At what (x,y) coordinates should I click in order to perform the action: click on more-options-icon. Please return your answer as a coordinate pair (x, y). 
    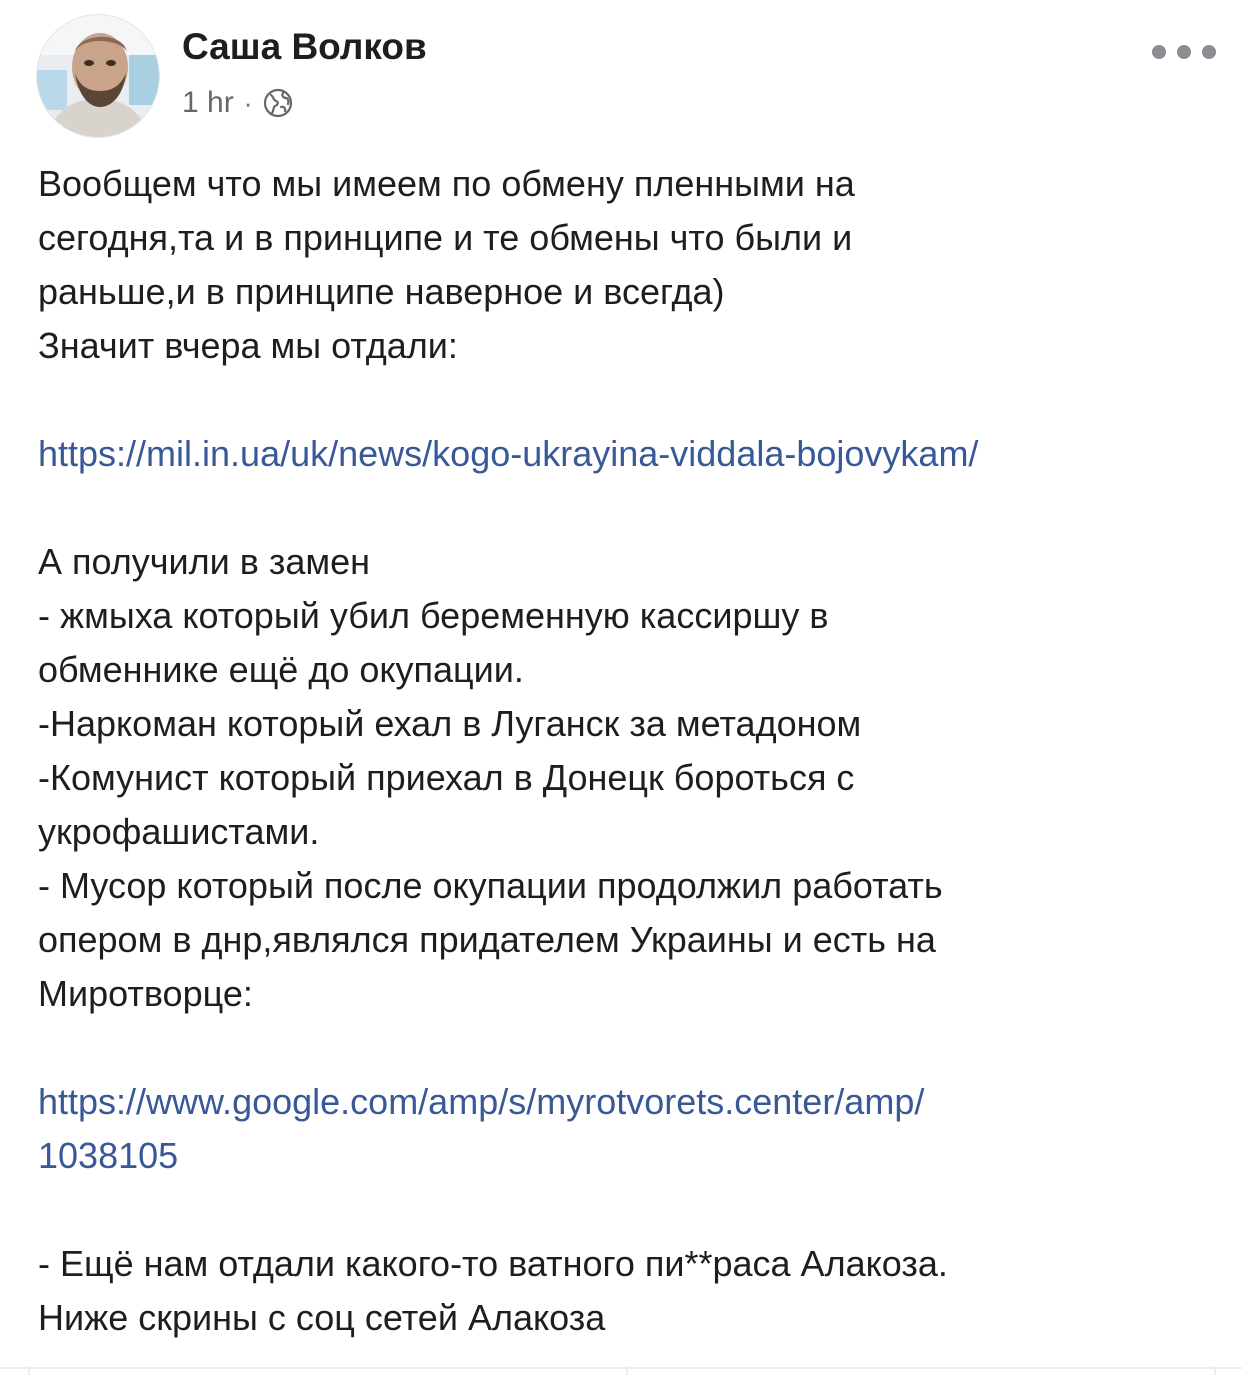
    Looking at the image, I should click on (1184, 52).